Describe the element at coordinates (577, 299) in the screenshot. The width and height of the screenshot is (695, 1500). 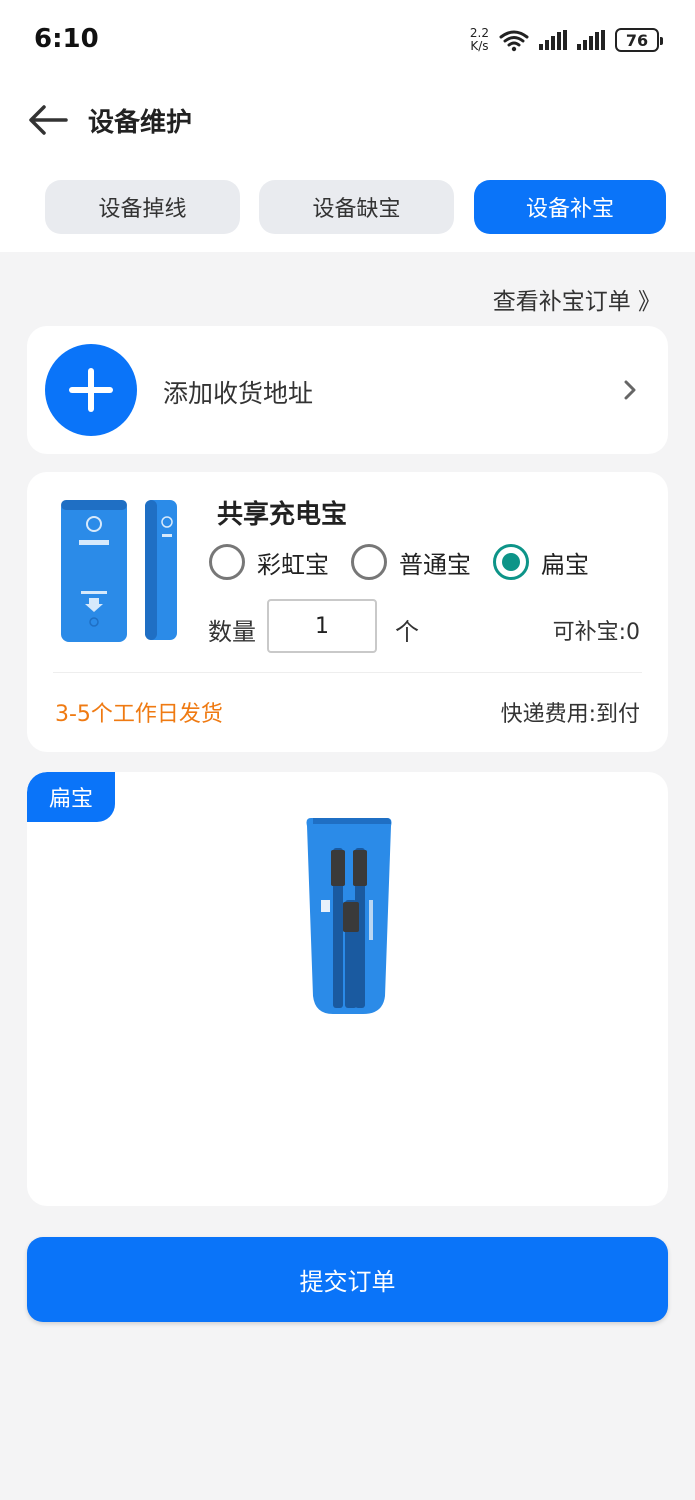
I see `view-restock-orders-link: 查看补宝订单 》` at that location.